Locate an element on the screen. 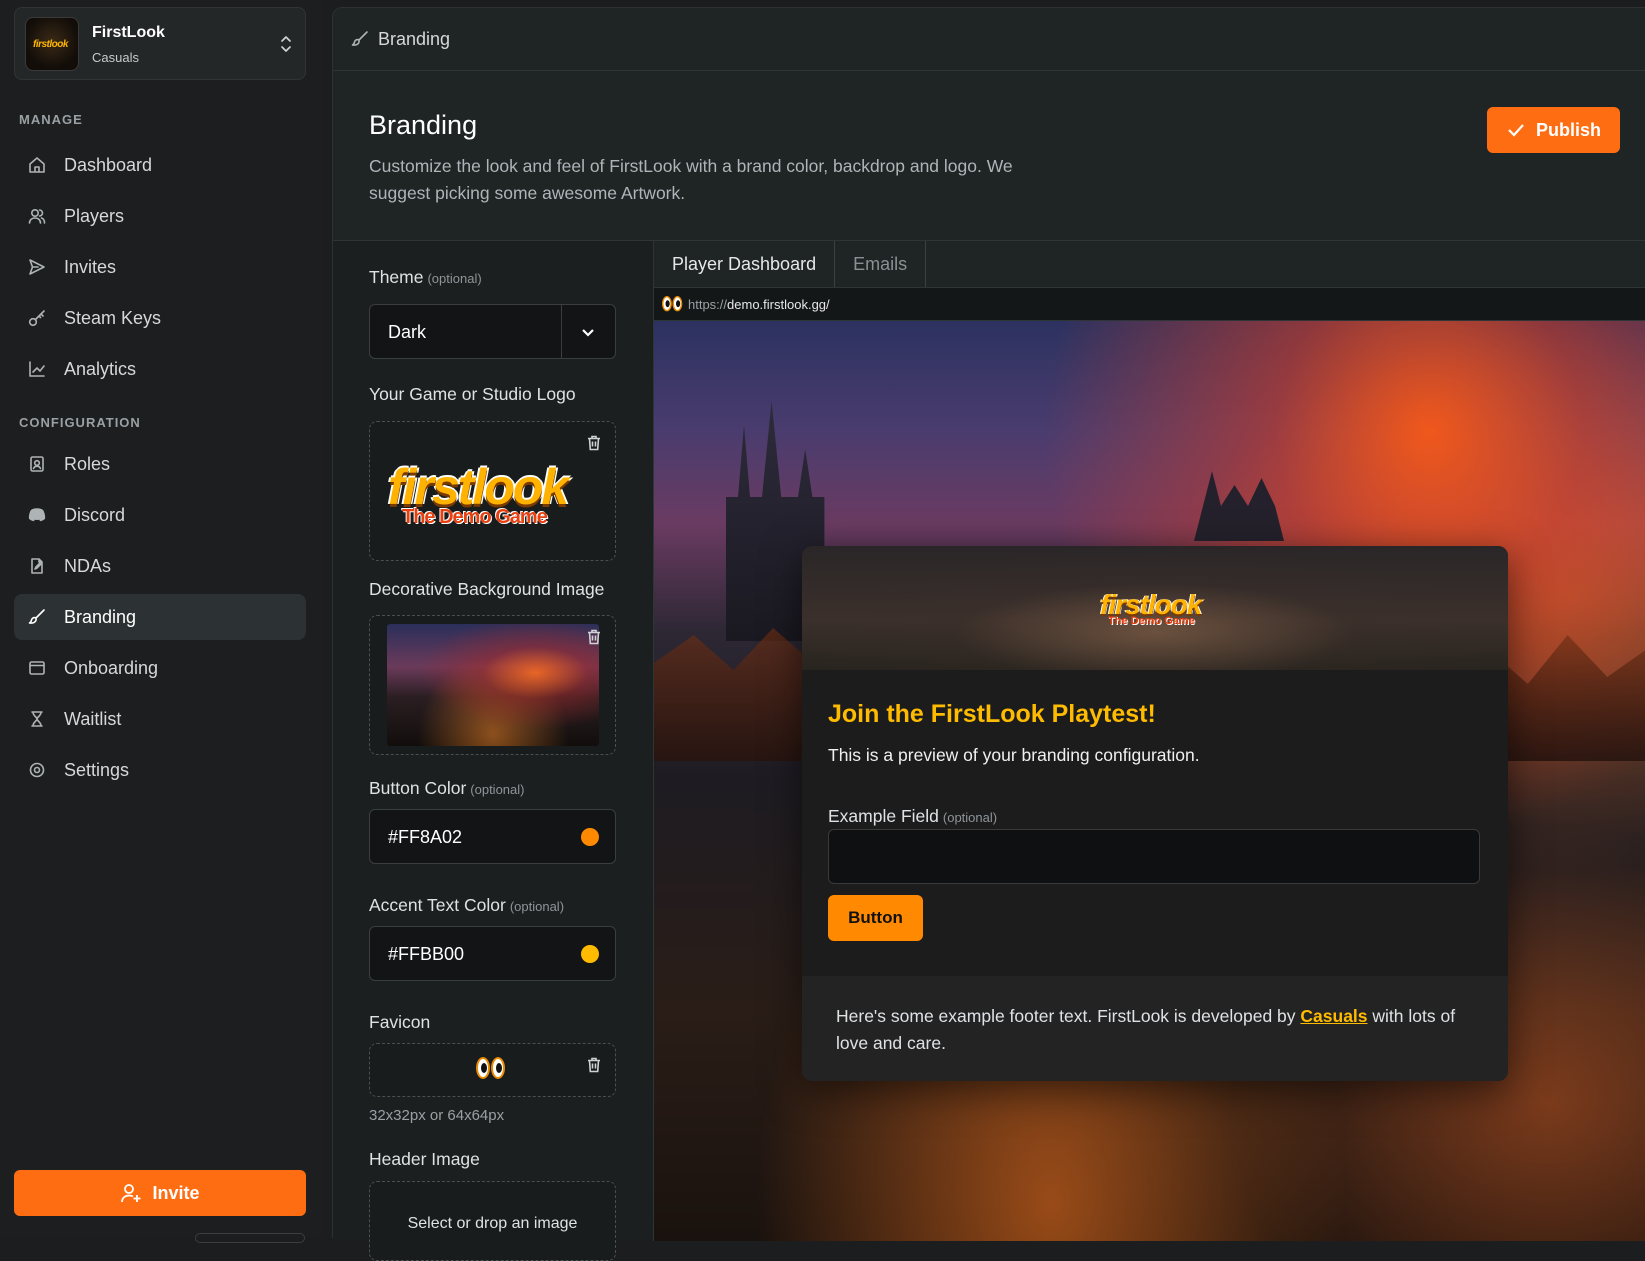  sidebar-item-dashboard: Dashboard is located at coordinates (160, 165).